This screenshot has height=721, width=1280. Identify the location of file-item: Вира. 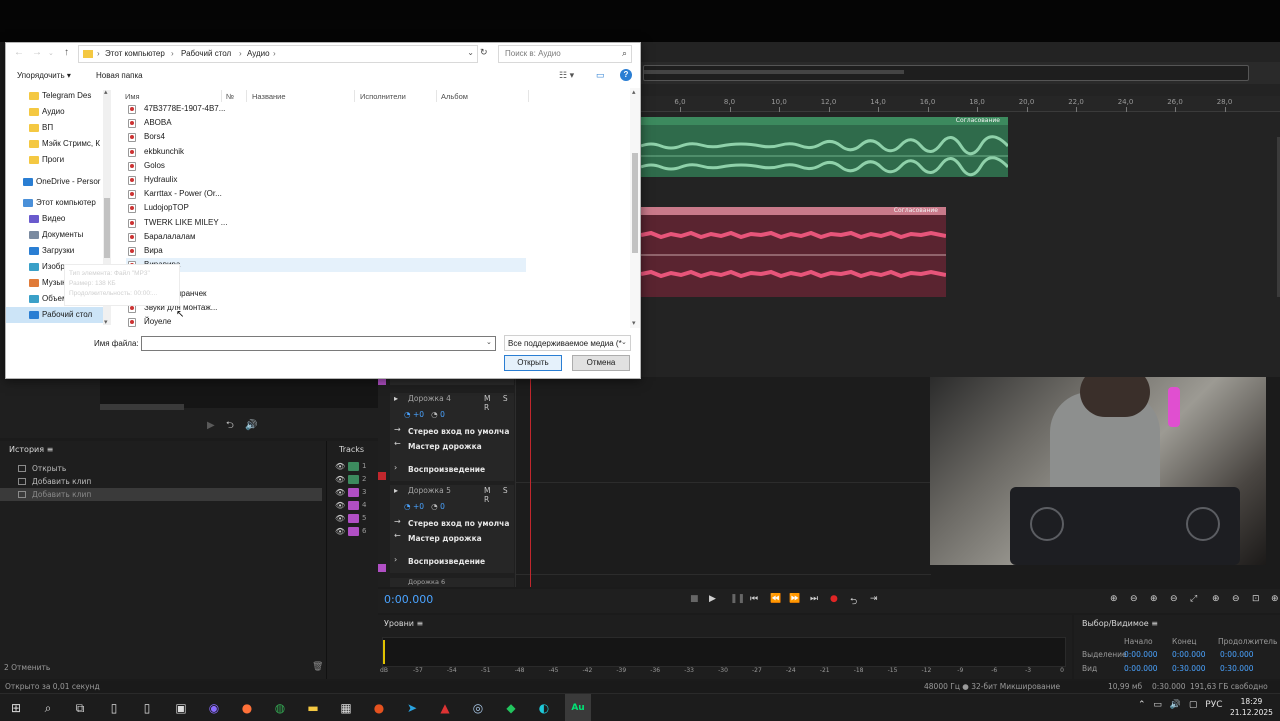
(326, 251).